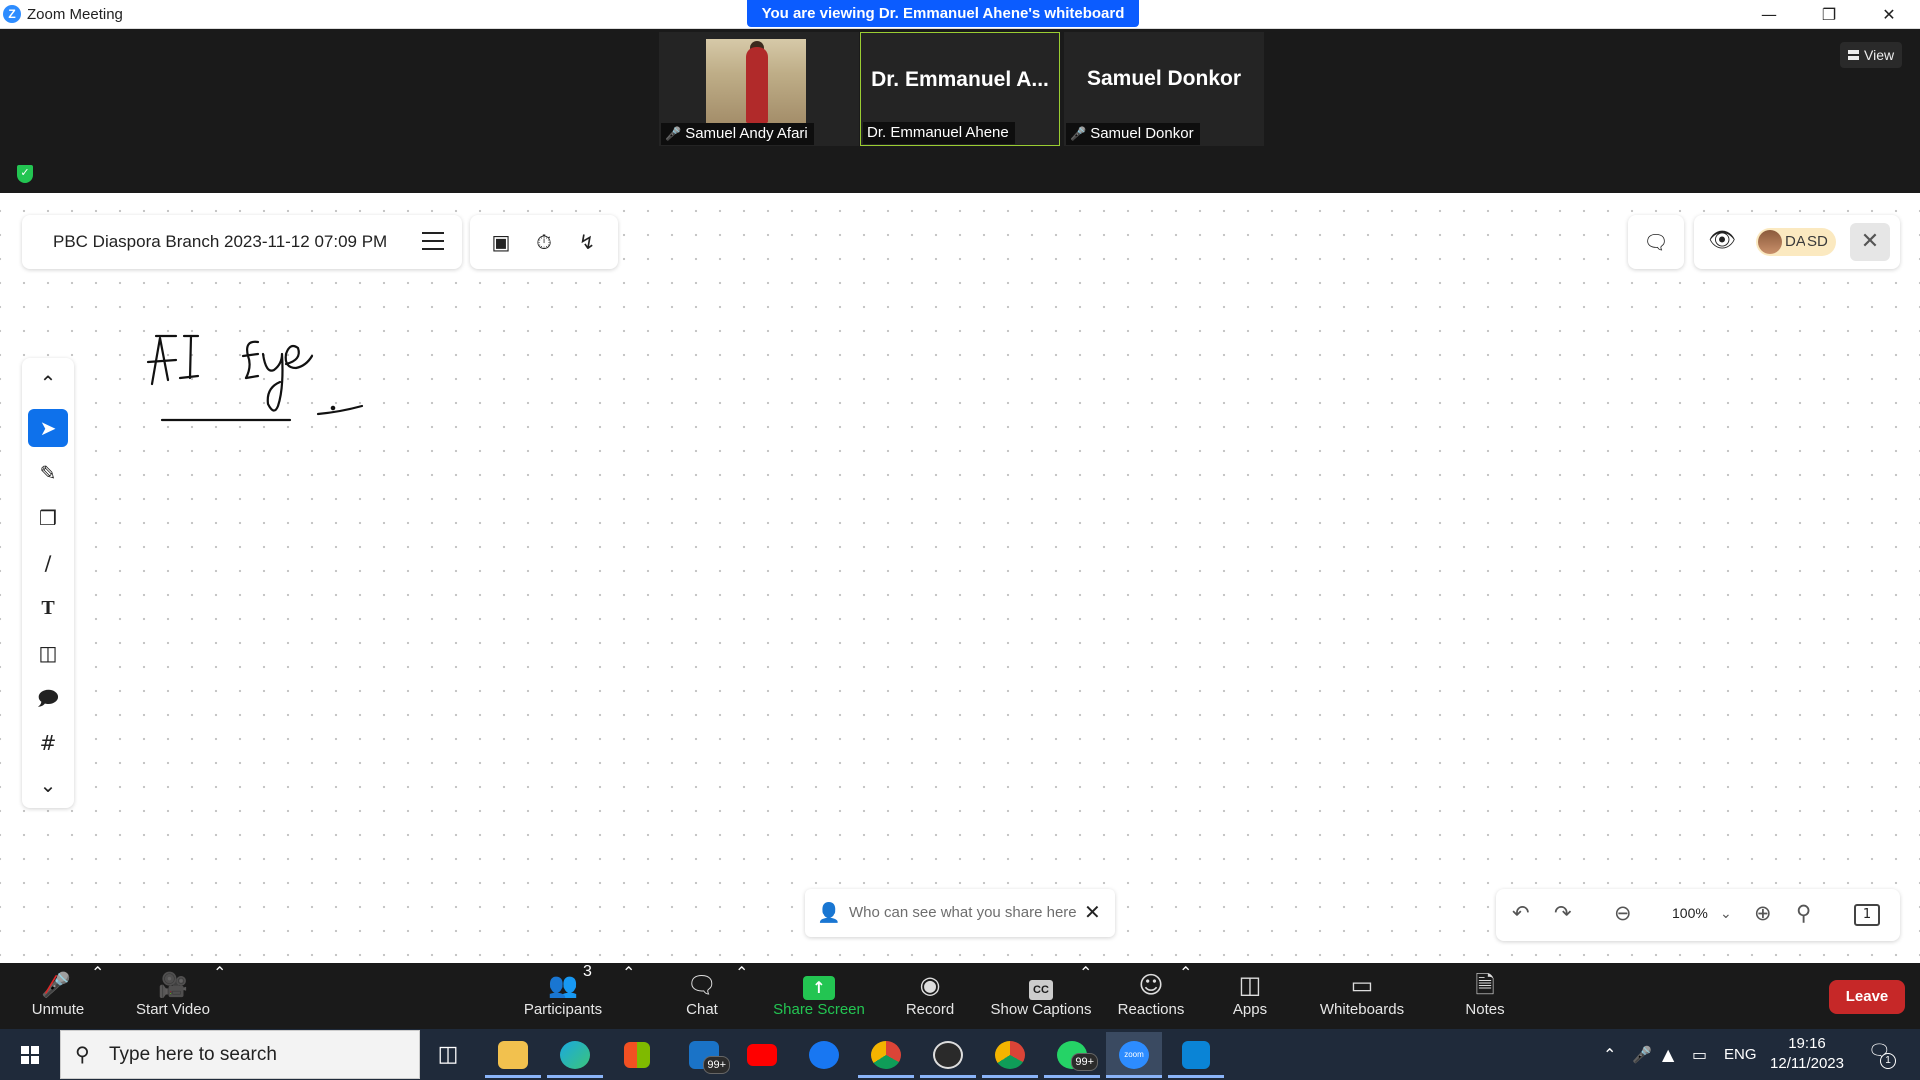 This screenshot has height=1080, width=1920. Describe the element at coordinates (433, 241) in the screenshot. I see `menu-icon` at that location.